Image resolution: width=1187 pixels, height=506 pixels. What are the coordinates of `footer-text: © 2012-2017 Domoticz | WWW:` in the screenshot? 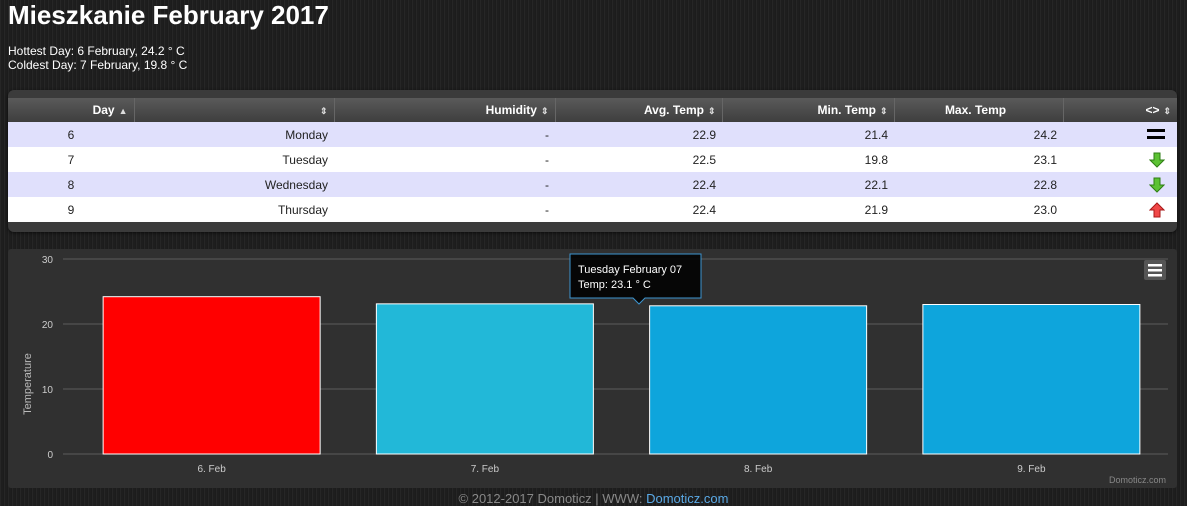 It's located at (552, 498).